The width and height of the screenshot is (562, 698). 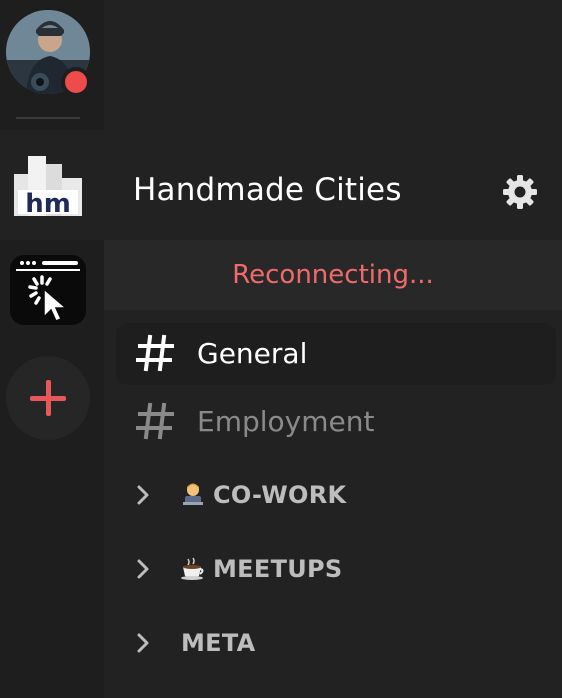 I want to click on server-cursor-app, so click(x=48, y=290).